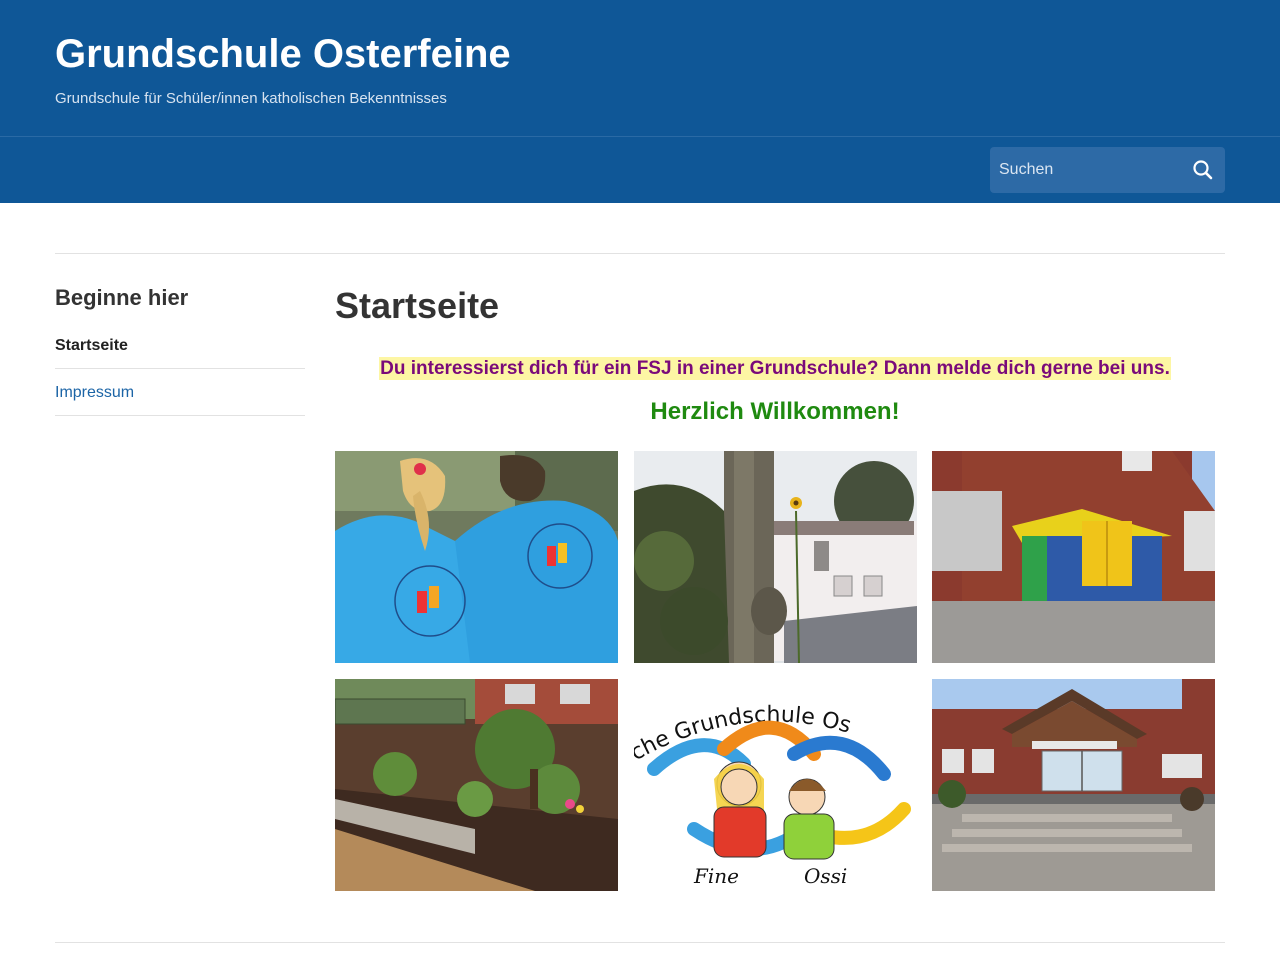 The width and height of the screenshot is (1280, 960). What do you see at coordinates (283, 54) in the screenshot?
I see `site-title-link: Grundschule Osterfeine` at bounding box center [283, 54].